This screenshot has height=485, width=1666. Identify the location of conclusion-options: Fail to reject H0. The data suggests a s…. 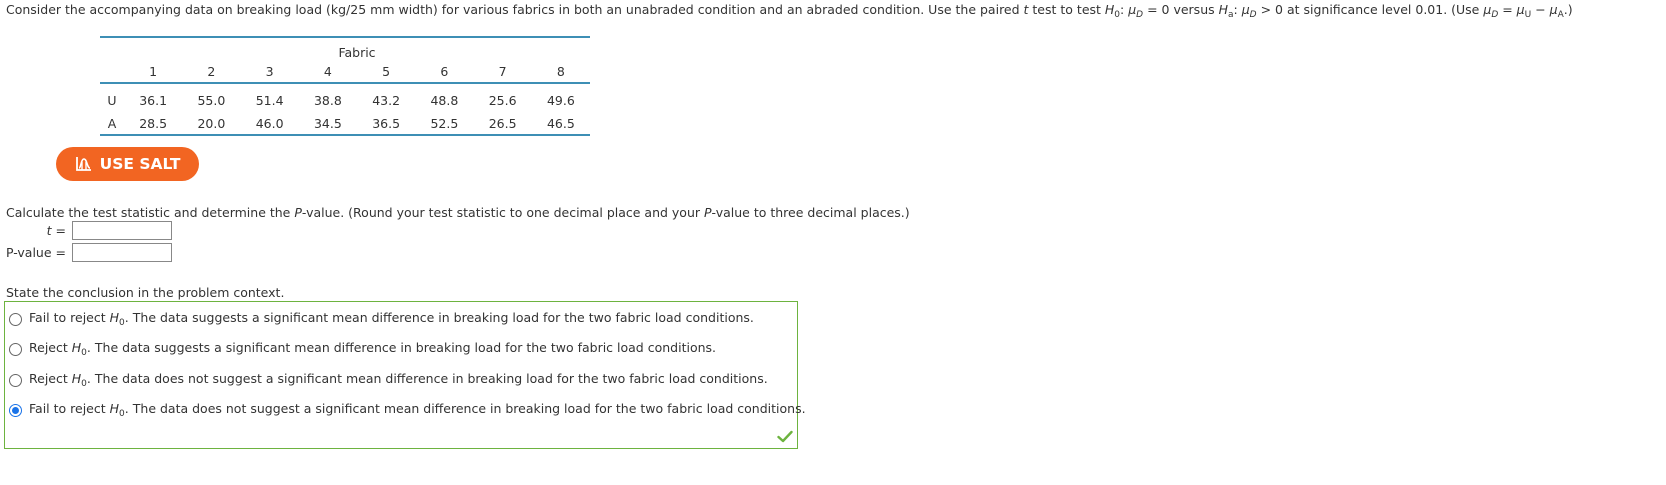
(405, 375).